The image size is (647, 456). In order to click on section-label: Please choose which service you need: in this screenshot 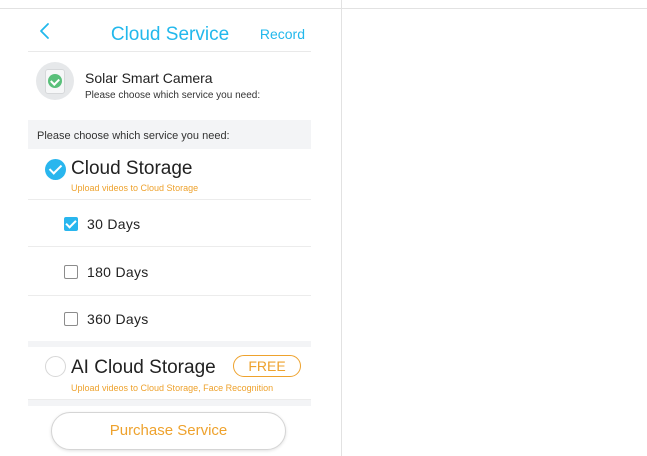, I will do `click(169, 134)`.